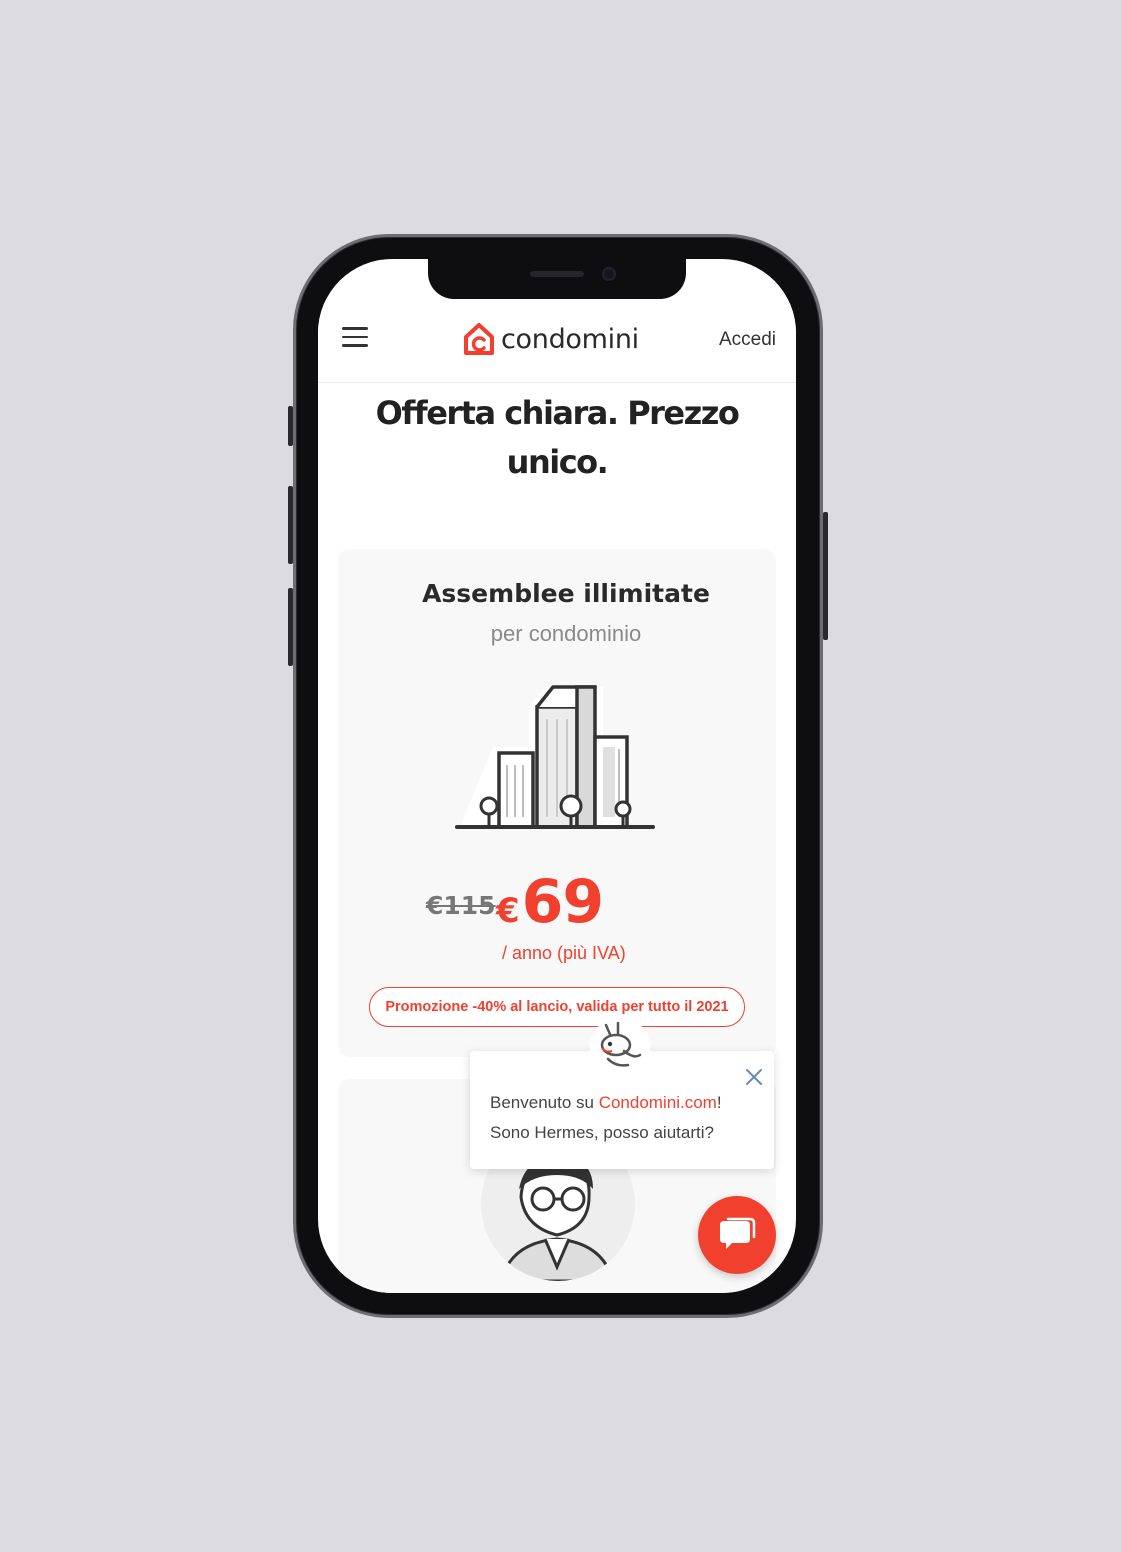 The image size is (1121, 1552). I want to click on price-period: / anno (più IVA), so click(564, 953).